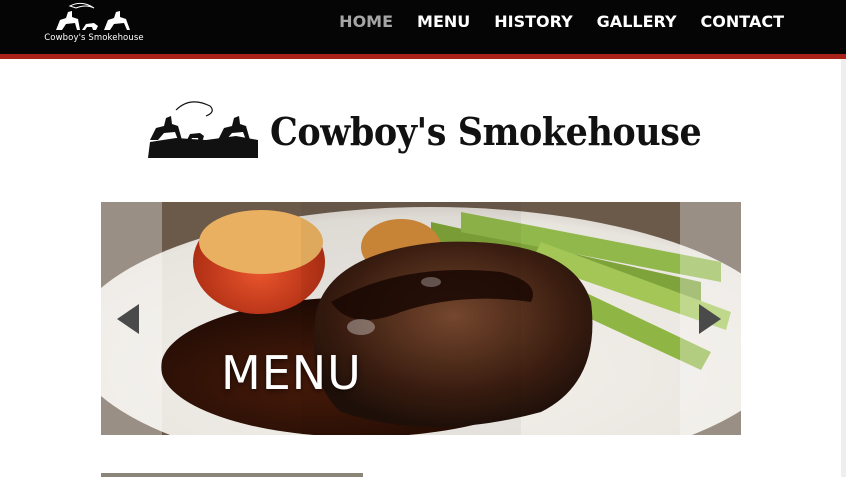 The image size is (846, 477). I want to click on brand-header: Cowboy's Smokehouse, so click(426, 132).